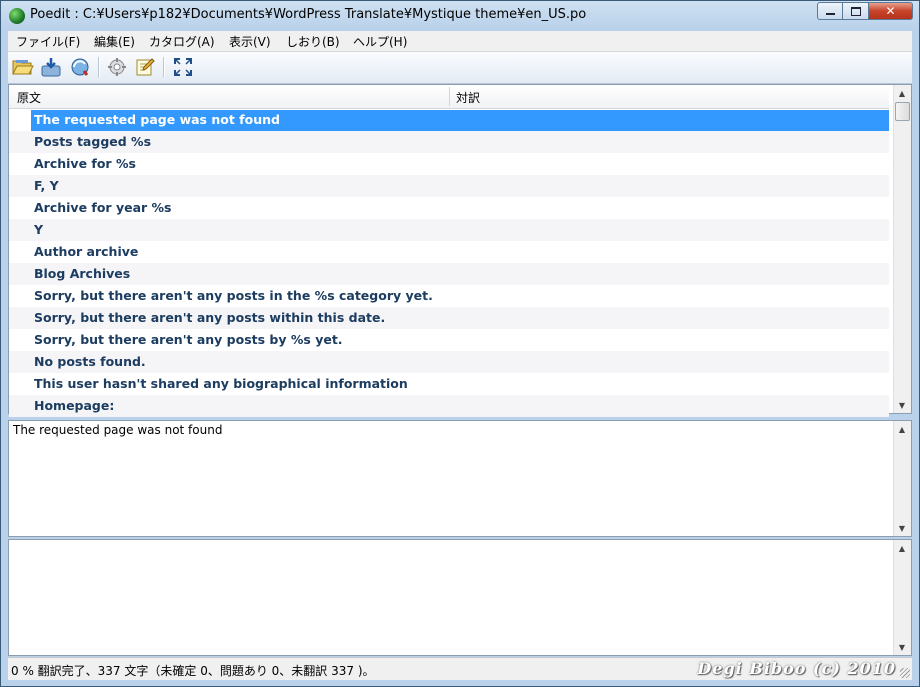 The image size is (920, 687). What do you see at coordinates (157, 119) in the screenshot?
I see `row-source-text: The requested page was not found` at bounding box center [157, 119].